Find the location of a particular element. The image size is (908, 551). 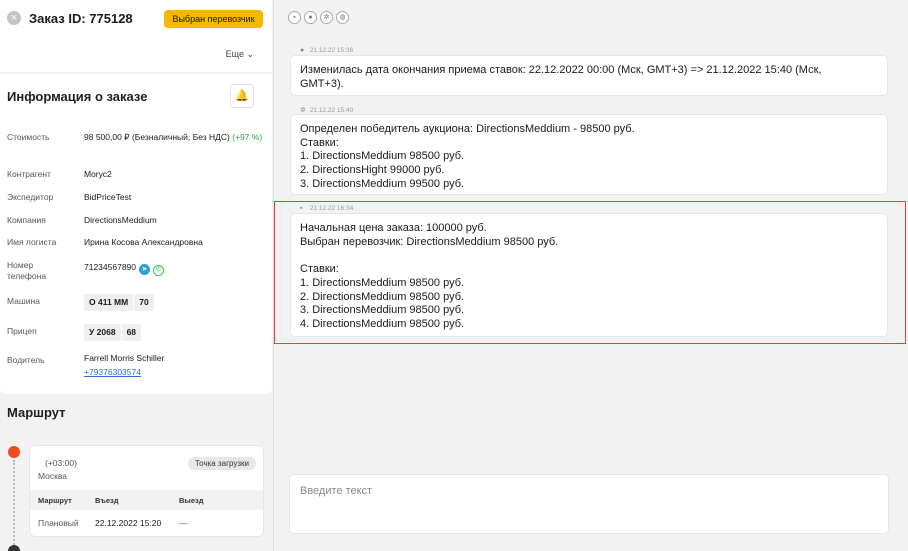

message-line is located at coordinates (589, 256).